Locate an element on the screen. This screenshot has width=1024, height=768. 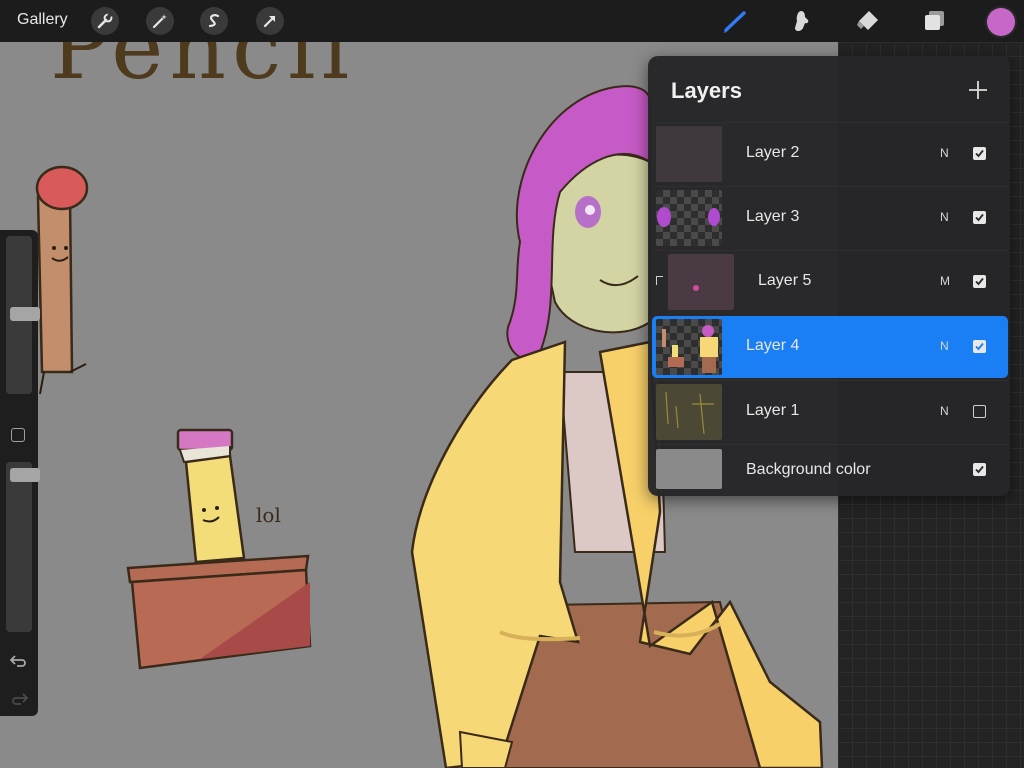
layers-icon is located at coordinates (935, 21).